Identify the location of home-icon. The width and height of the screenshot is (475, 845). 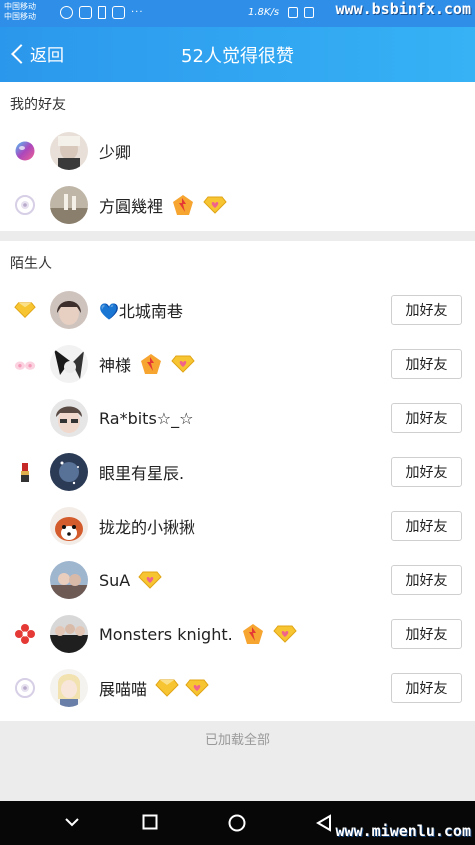
(237, 823).